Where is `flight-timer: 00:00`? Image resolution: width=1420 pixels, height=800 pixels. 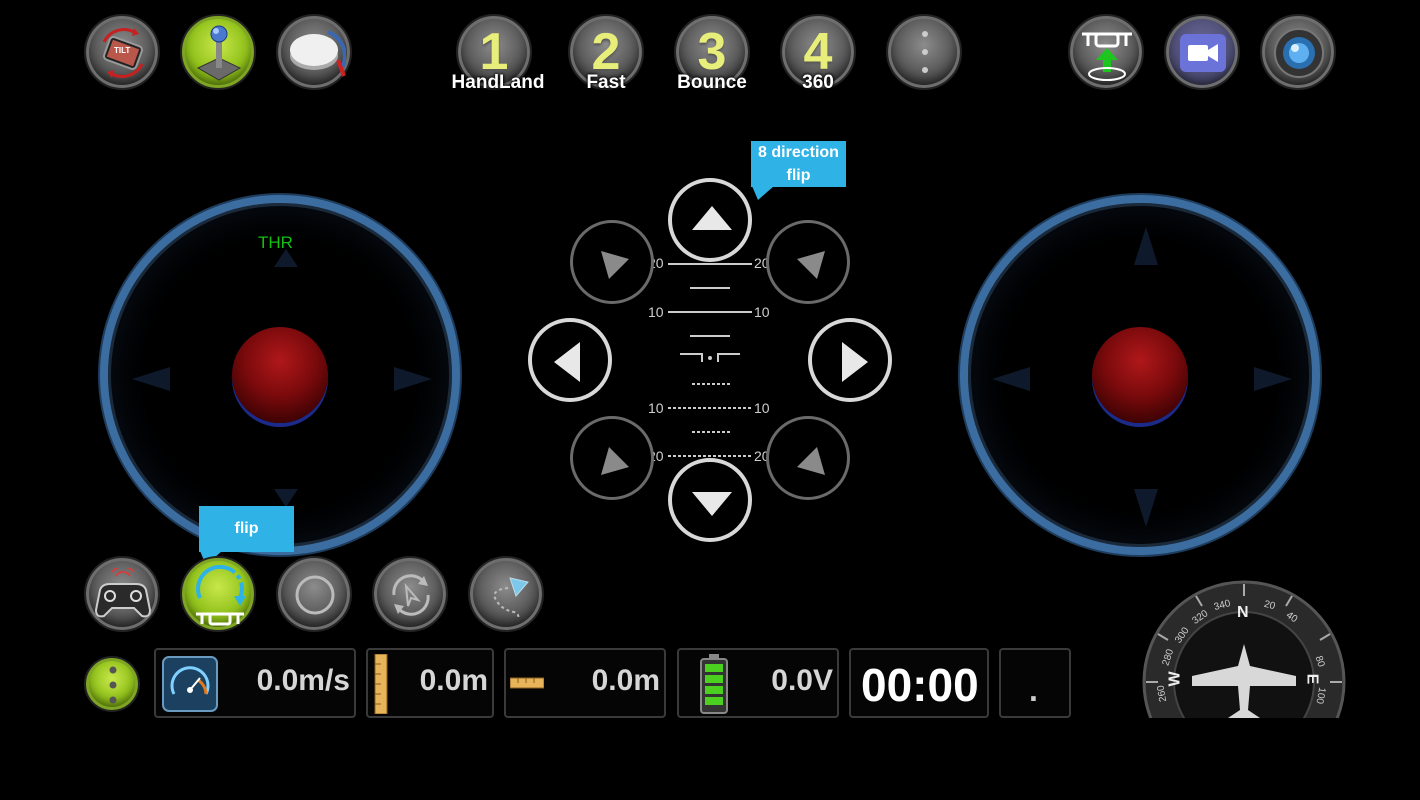 flight-timer: 00:00 is located at coordinates (920, 685).